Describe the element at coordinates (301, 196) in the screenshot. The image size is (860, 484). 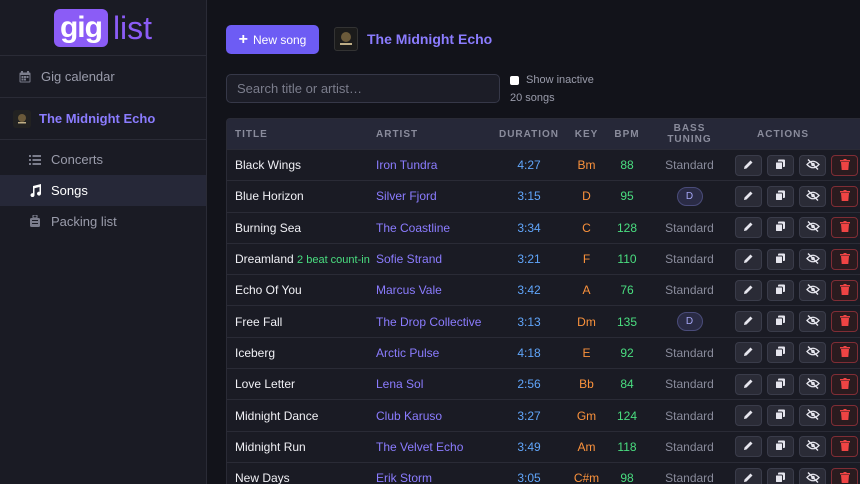
I see `song-title: Blue Horizon` at that location.